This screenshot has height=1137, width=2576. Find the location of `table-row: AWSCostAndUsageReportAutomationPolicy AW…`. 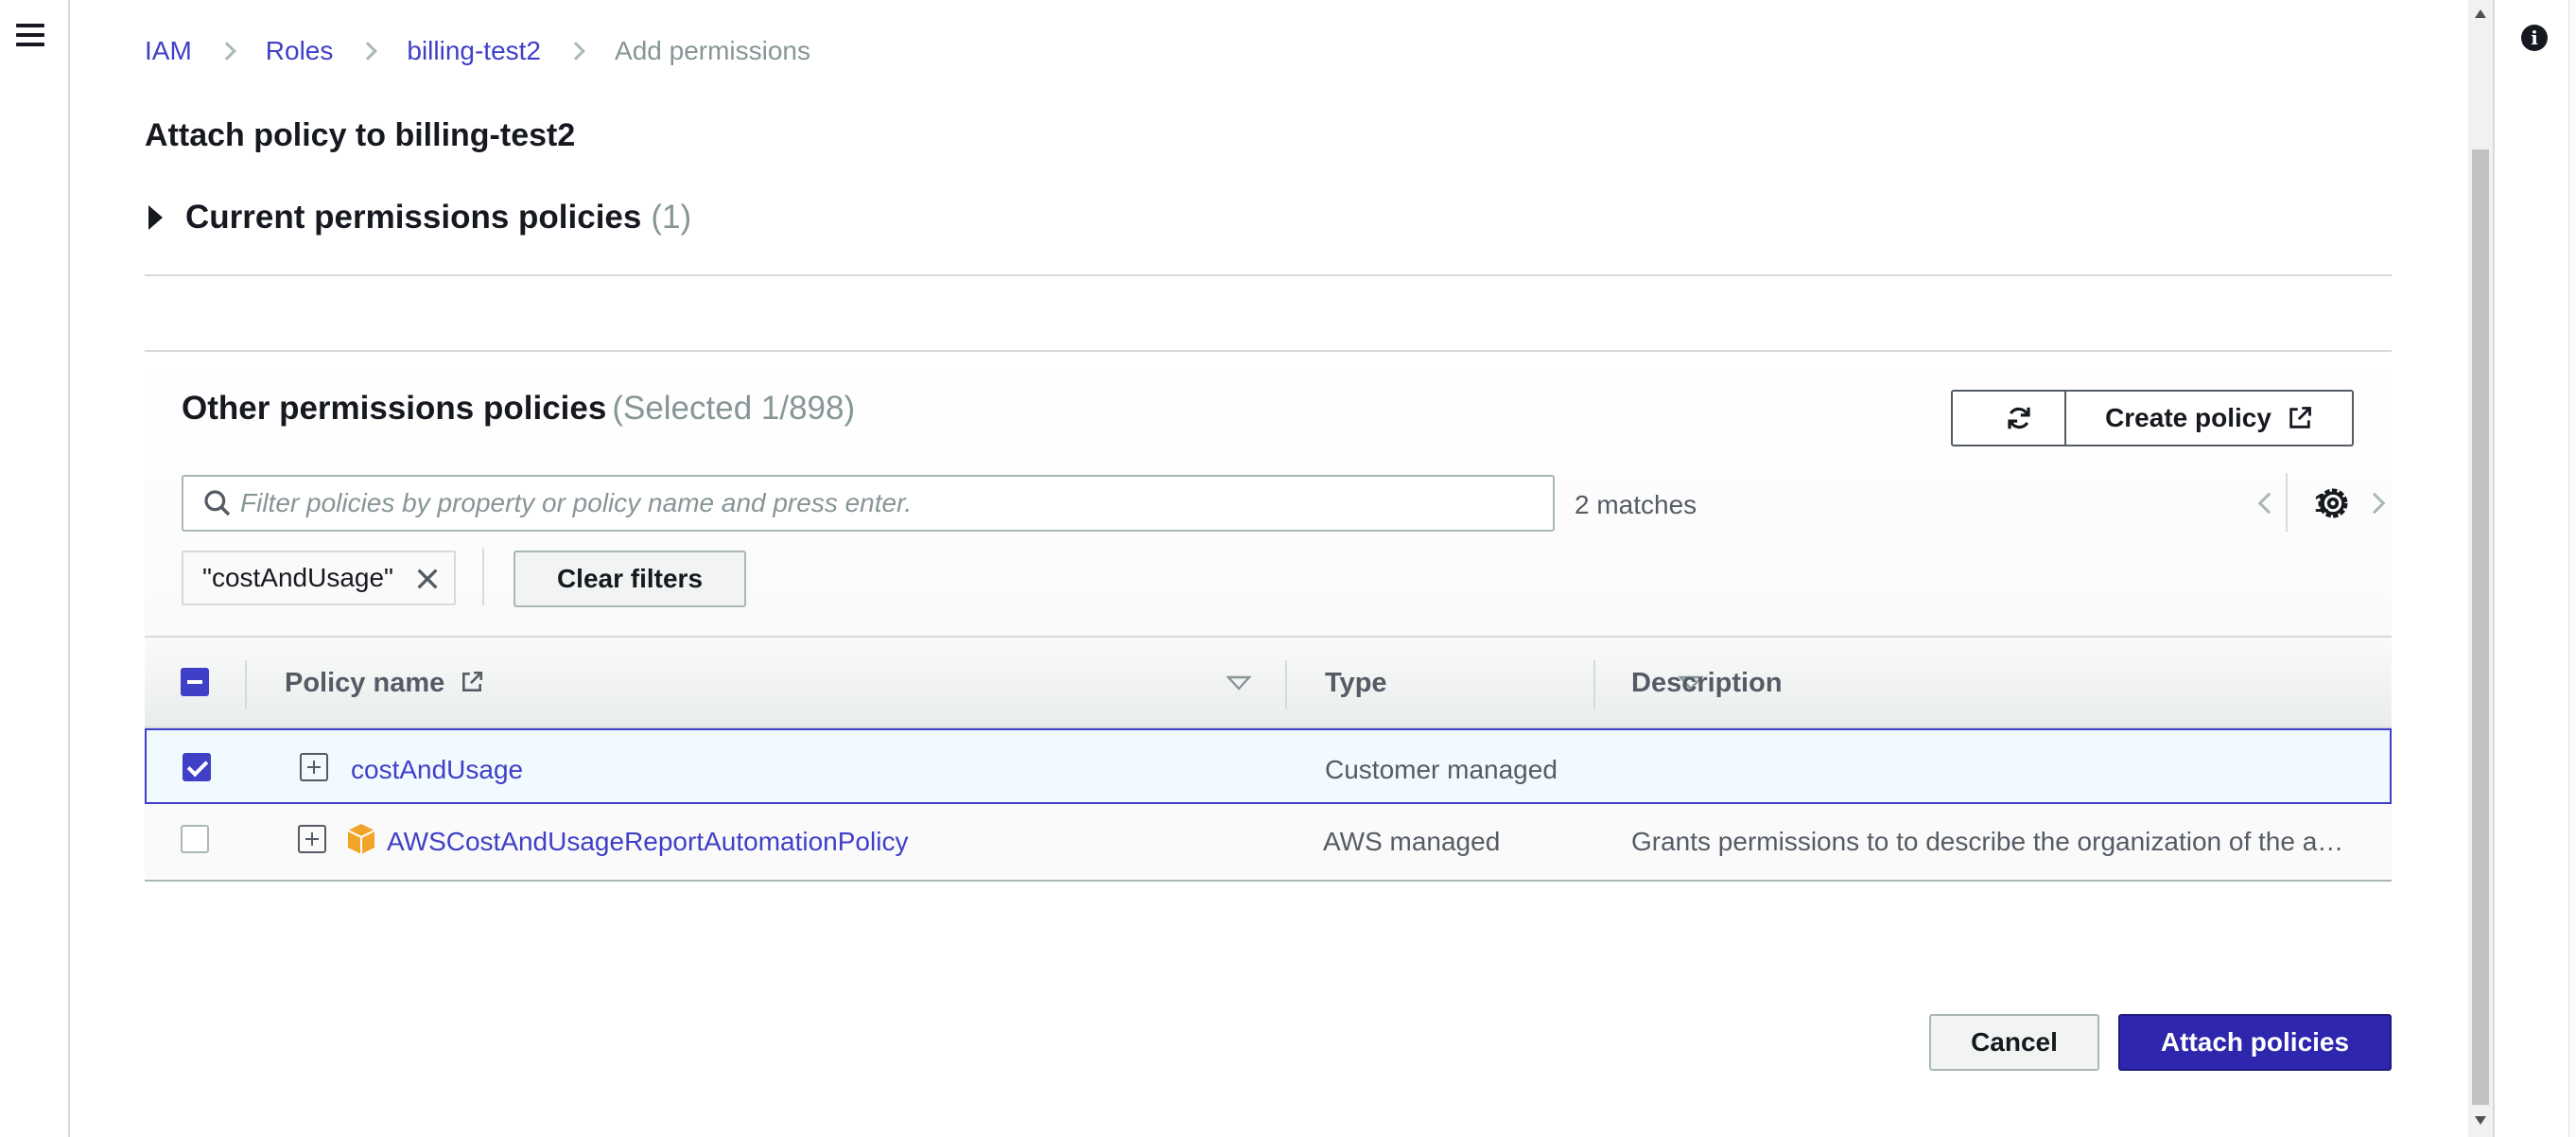

table-row: AWSCostAndUsageReportAutomationPolicy AW… is located at coordinates (1268, 843).